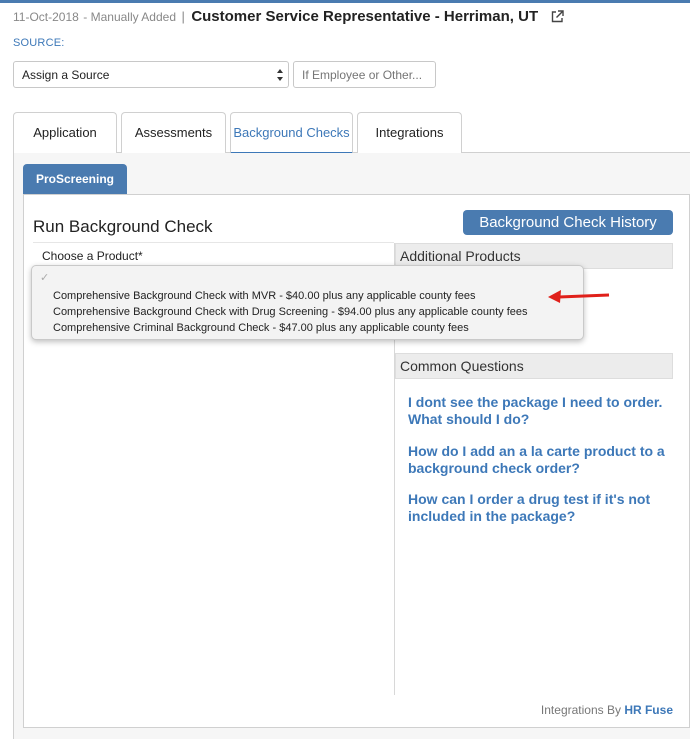  What do you see at coordinates (75, 179) in the screenshot?
I see `subtab-proscreening: ProScreening` at bounding box center [75, 179].